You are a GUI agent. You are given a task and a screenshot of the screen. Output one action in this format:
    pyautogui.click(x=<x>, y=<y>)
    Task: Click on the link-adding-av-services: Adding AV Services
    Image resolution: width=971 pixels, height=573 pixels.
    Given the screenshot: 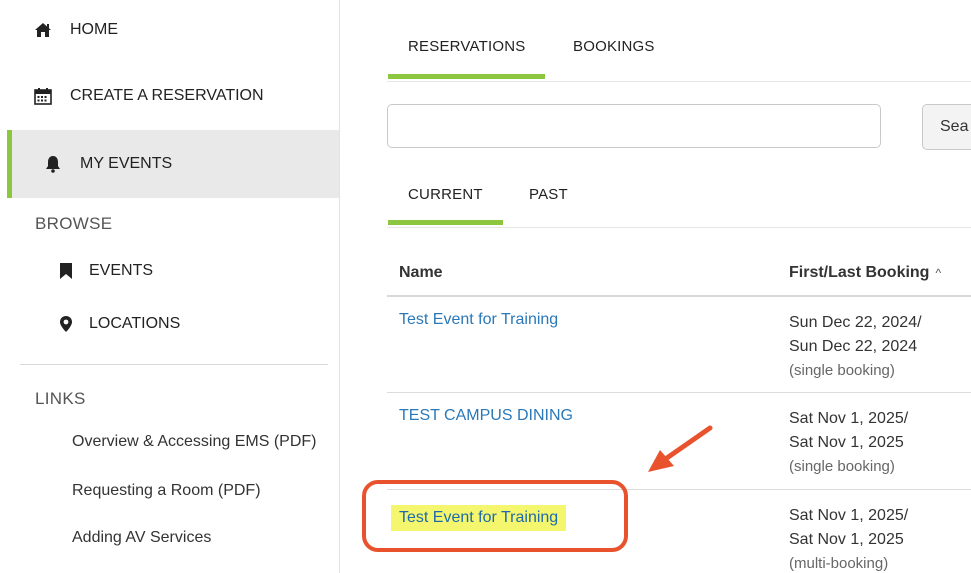 What is the action you would take?
    pyautogui.click(x=141, y=538)
    